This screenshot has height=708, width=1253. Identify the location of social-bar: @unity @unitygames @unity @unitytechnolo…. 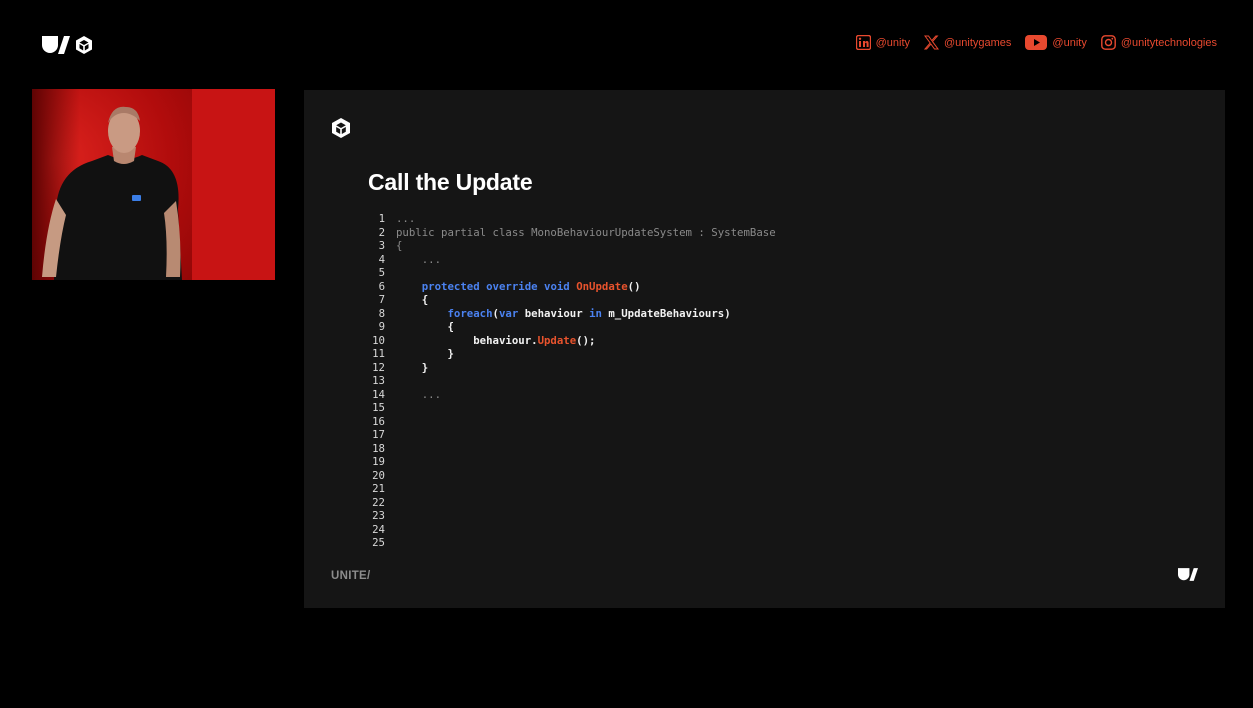
(1036, 42).